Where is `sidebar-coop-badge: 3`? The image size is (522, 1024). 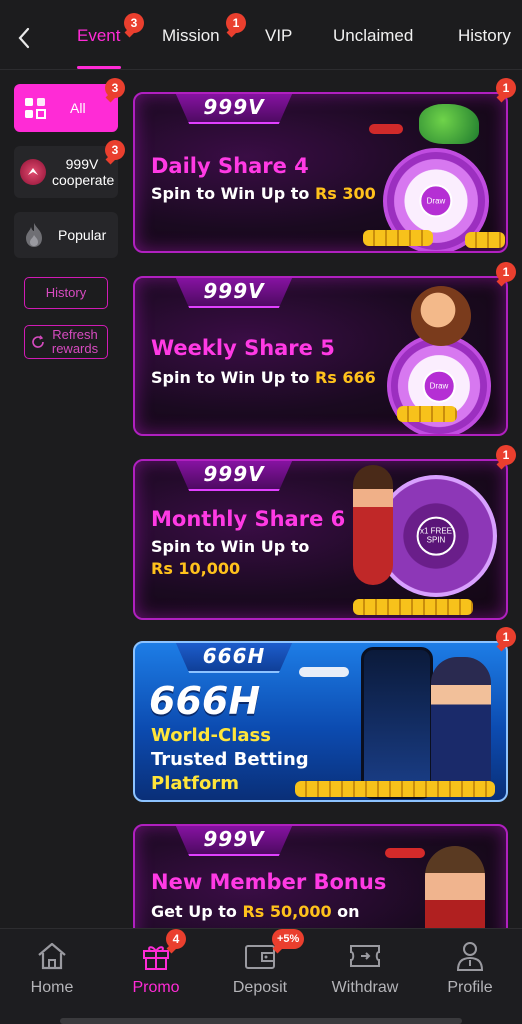
sidebar-coop-badge: 3 is located at coordinates (115, 150).